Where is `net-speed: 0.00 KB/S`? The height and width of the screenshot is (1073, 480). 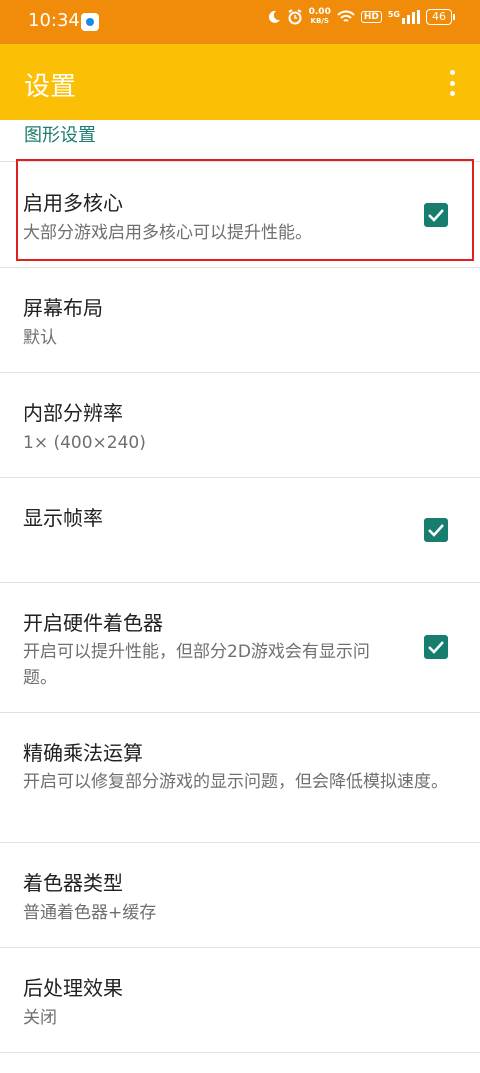 net-speed: 0.00 KB/S is located at coordinates (319, 16).